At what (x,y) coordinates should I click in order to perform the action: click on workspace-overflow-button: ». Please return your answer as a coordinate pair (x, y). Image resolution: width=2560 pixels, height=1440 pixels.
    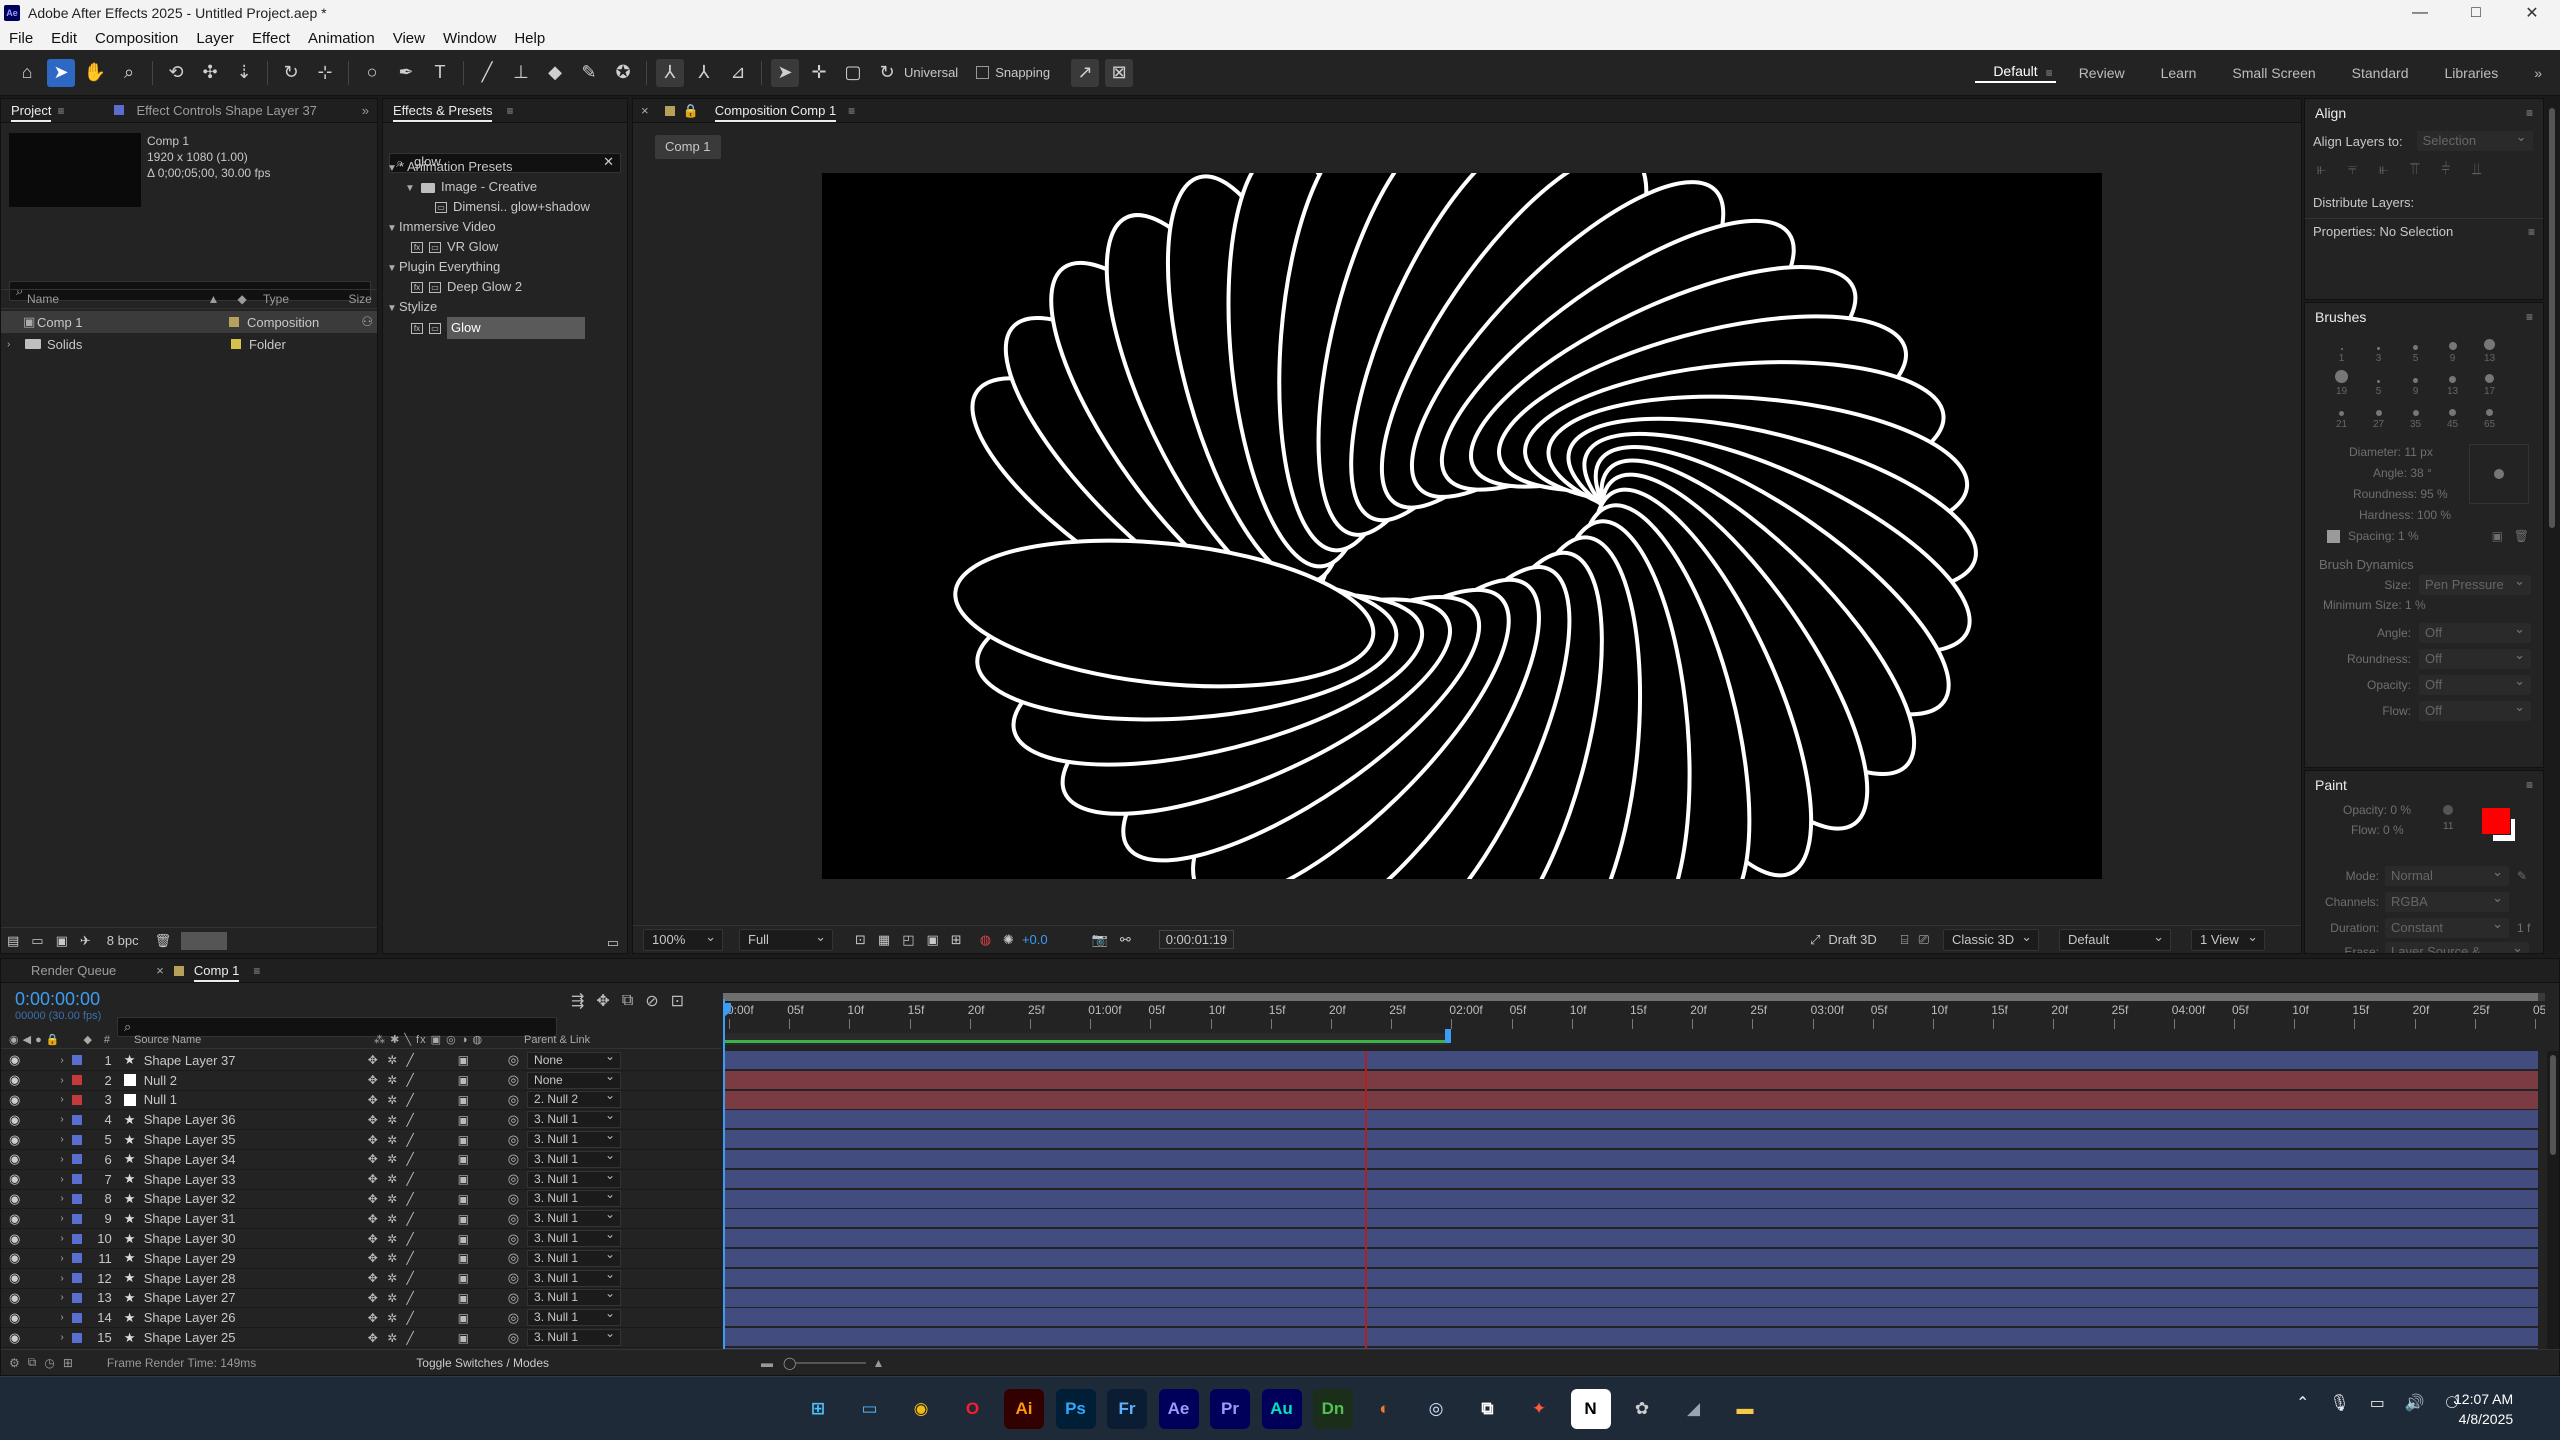
    Looking at the image, I should click on (2538, 73).